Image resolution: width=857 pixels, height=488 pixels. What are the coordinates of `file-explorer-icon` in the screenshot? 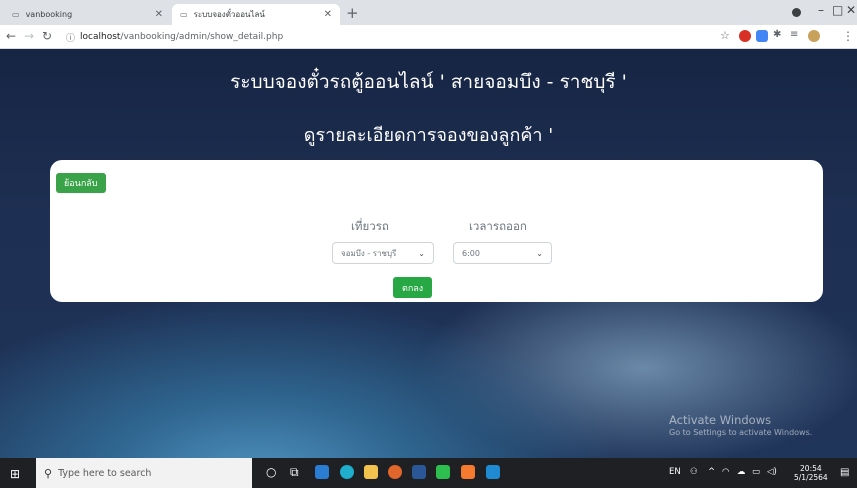 It's located at (371, 472).